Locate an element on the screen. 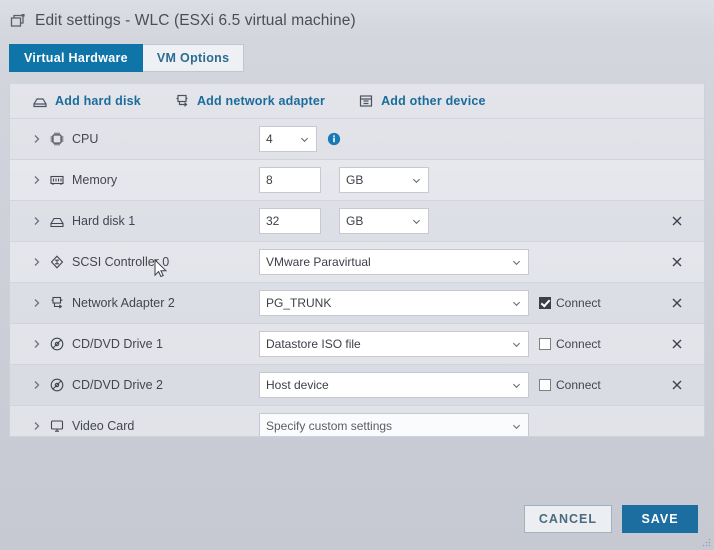  cpu-icon is located at coordinates (57, 139).